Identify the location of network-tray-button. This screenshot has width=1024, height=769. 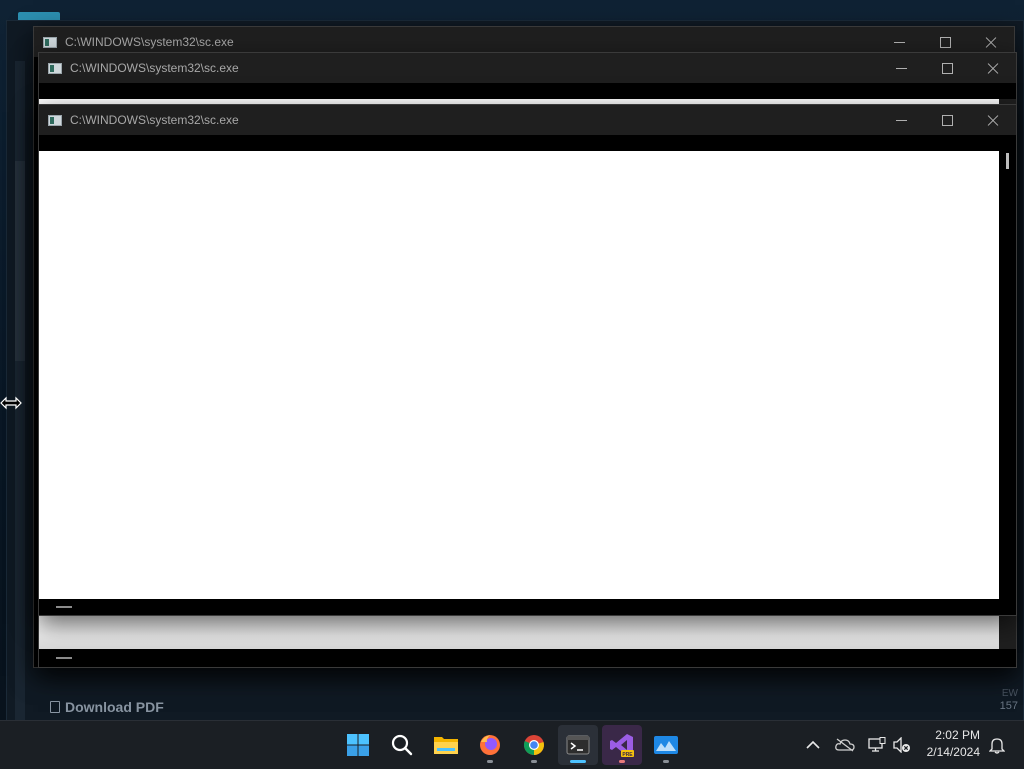
(877, 745).